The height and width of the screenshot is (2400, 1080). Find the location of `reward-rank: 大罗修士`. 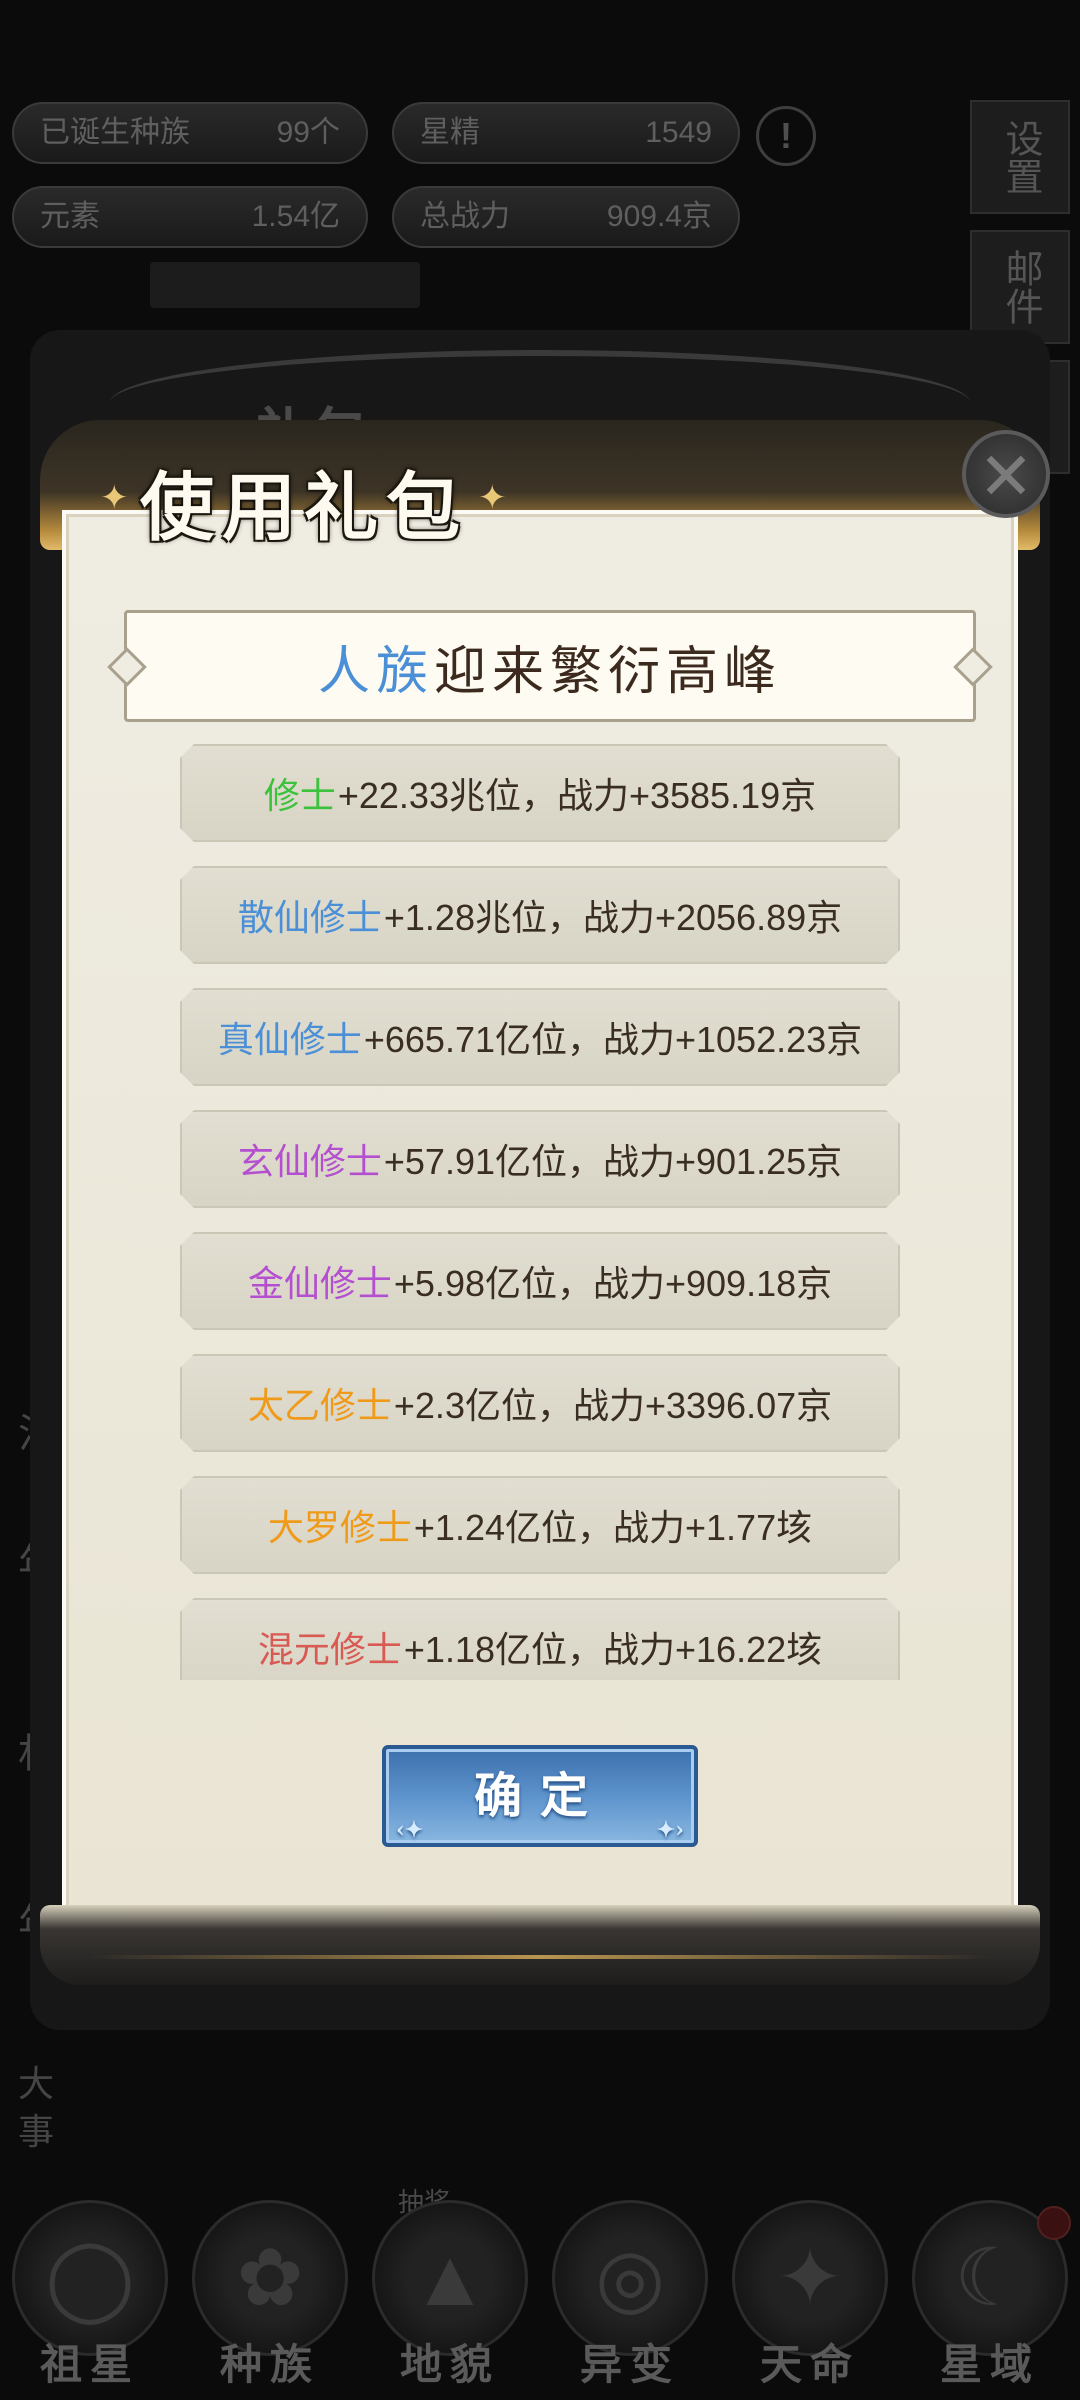

reward-rank: 大罗修士 is located at coordinates (339, 1527).